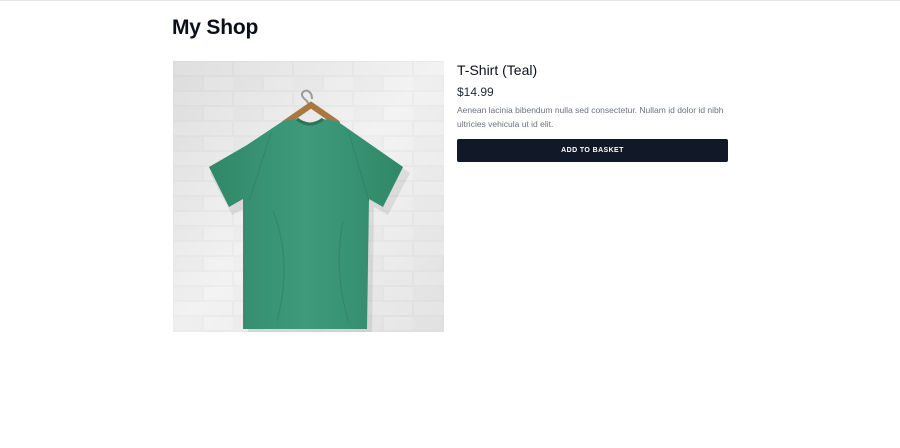 The height and width of the screenshot is (448, 900). What do you see at coordinates (592, 150) in the screenshot?
I see `add-to-basket-button: ADD TO BASKET` at bounding box center [592, 150].